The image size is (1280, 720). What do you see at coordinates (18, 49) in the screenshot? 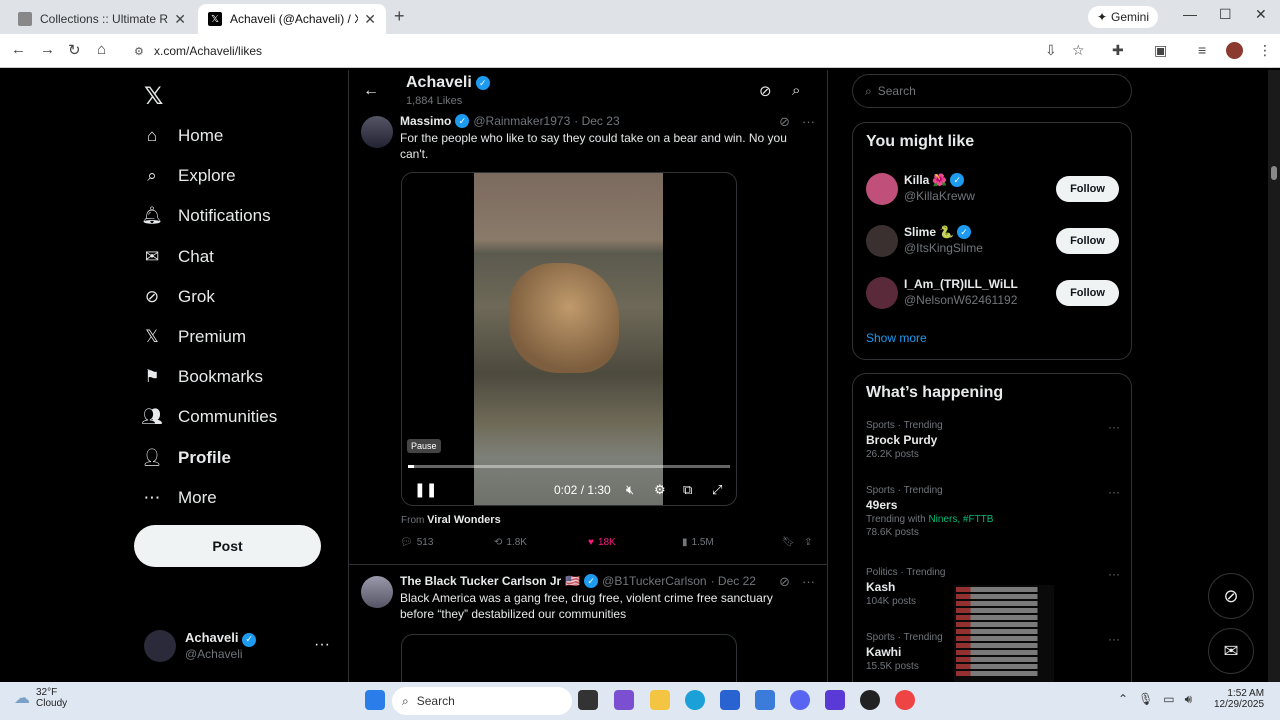
I see `back-arrow-icon: ←` at bounding box center [18, 49].